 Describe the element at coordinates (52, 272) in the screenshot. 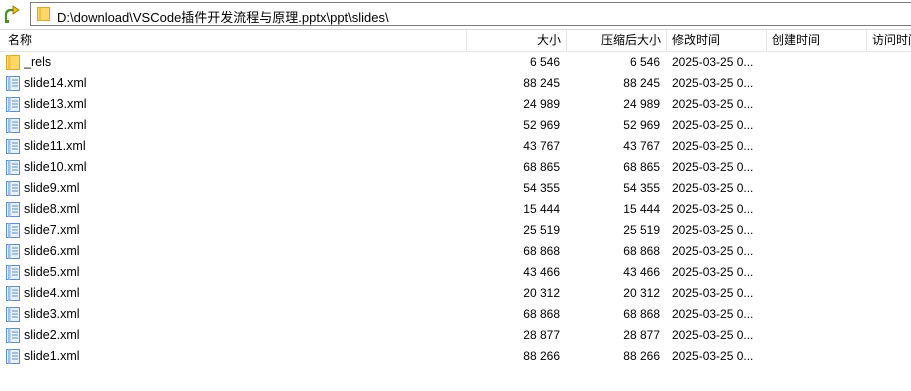

I see `file-name: slide5.xml` at that location.